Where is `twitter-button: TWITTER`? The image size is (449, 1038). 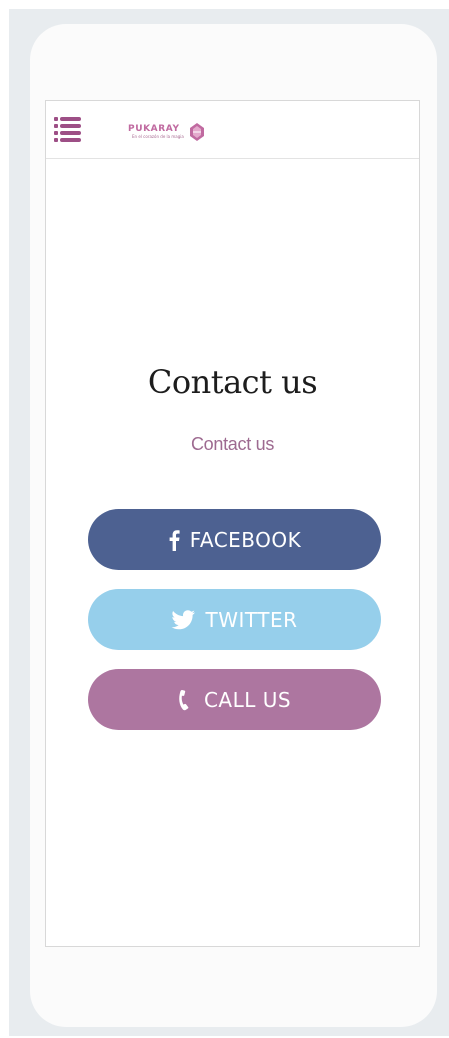
twitter-button: TWITTER is located at coordinates (234, 619).